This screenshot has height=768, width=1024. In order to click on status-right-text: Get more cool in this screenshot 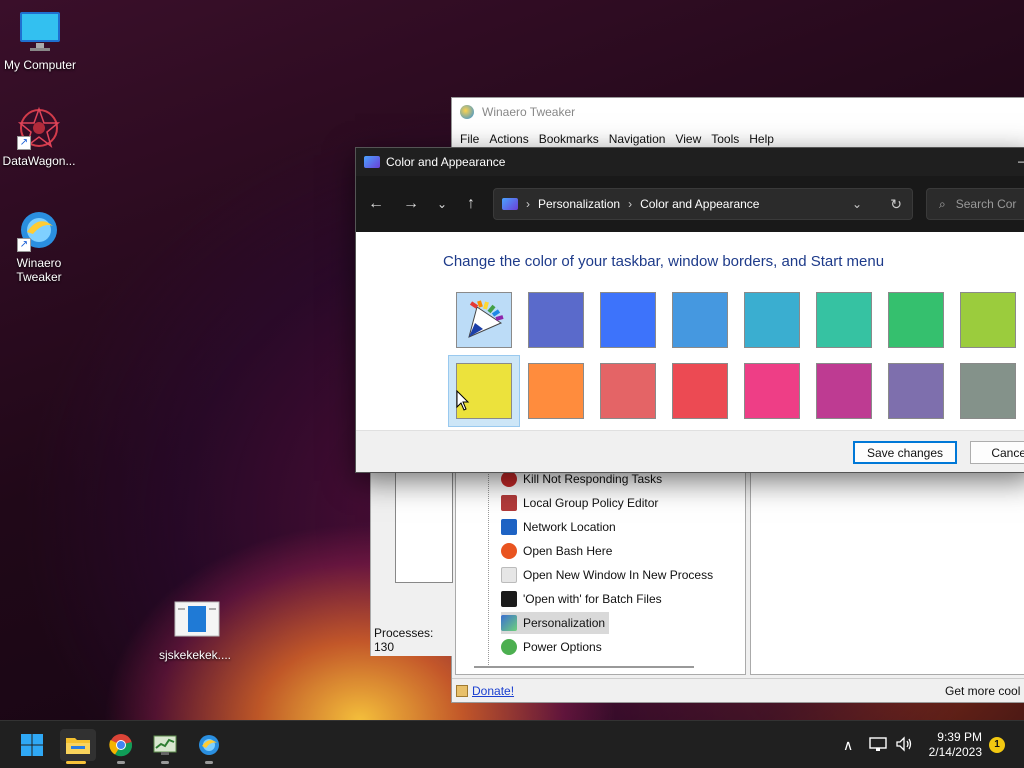, I will do `click(983, 690)`.